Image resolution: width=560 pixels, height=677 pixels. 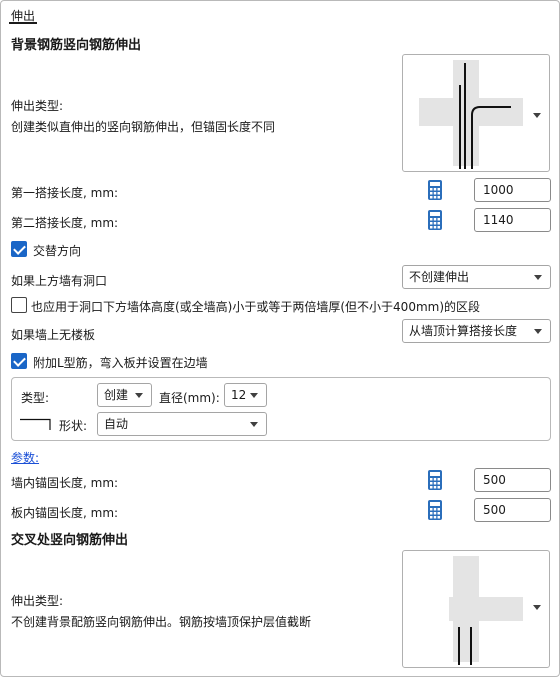 I want to click on slab-anchorage-length-field: 500, so click(x=512, y=510).